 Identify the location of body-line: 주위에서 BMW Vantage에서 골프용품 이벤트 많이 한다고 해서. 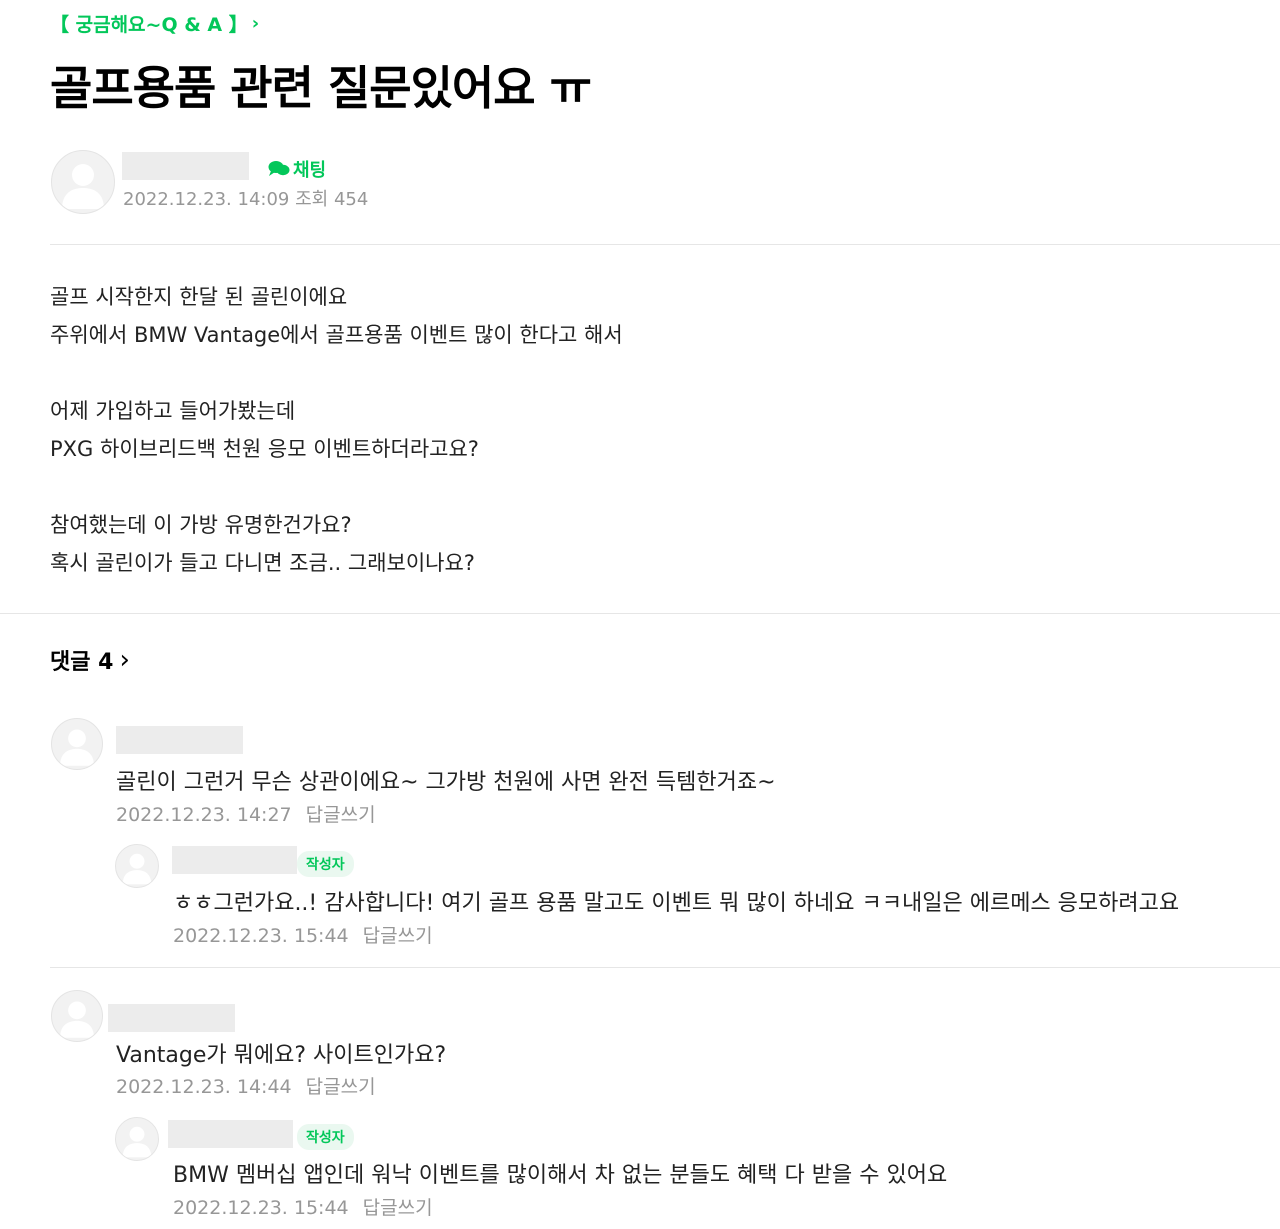
(336, 335).